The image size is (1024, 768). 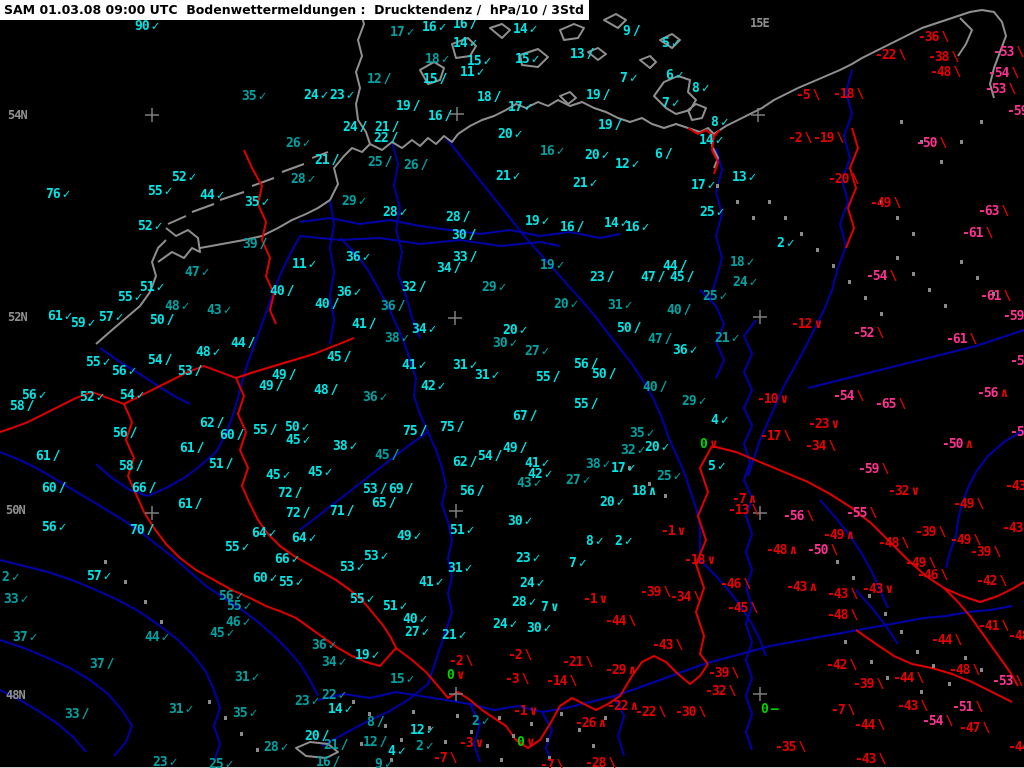 What do you see at coordinates (17, 407) in the screenshot?
I see `station-value: 58` at bounding box center [17, 407].